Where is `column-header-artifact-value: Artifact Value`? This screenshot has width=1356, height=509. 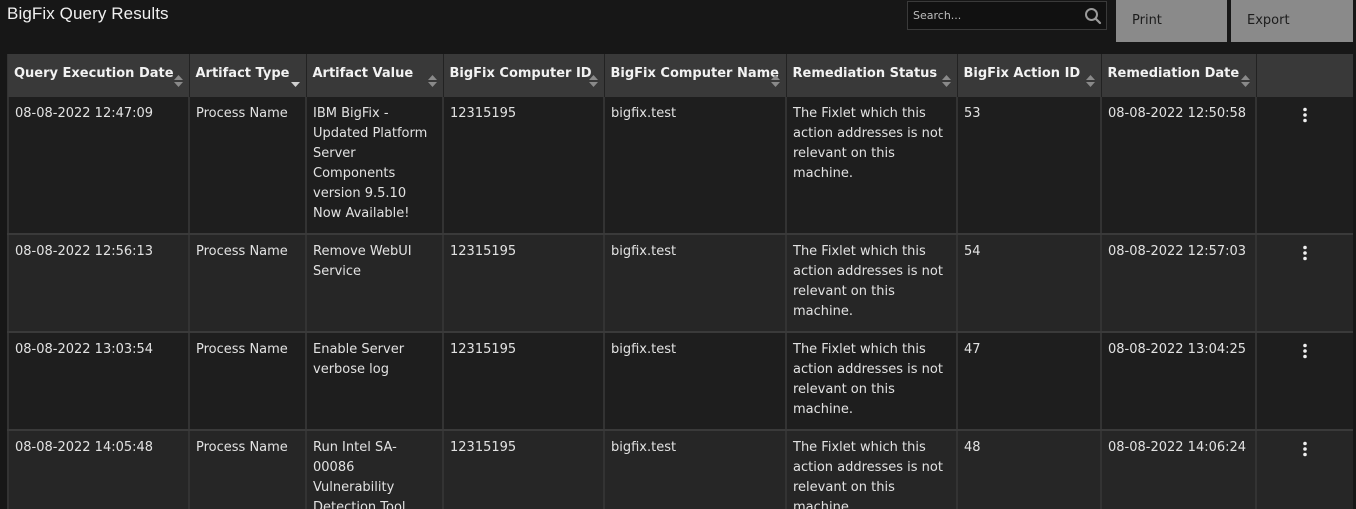 column-header-artifact-value: Artifact Value is located at coordinates (374, 75).